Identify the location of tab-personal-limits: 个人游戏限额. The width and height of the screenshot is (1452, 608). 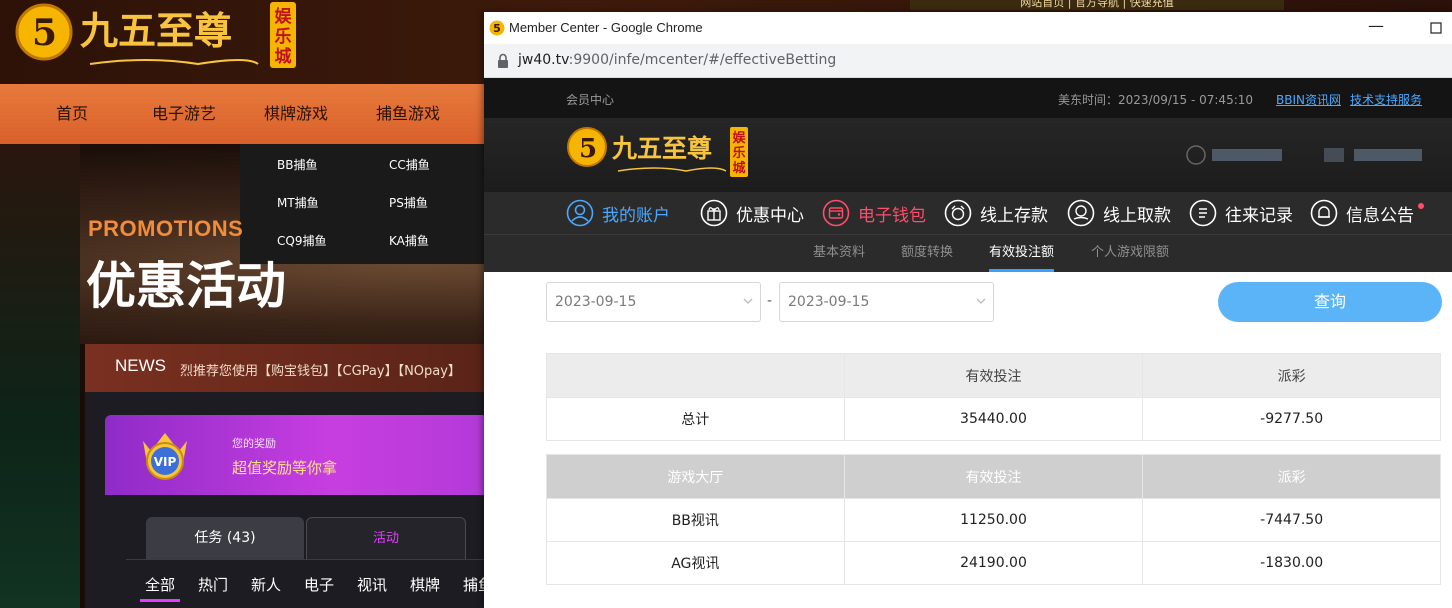
(1130, 253).